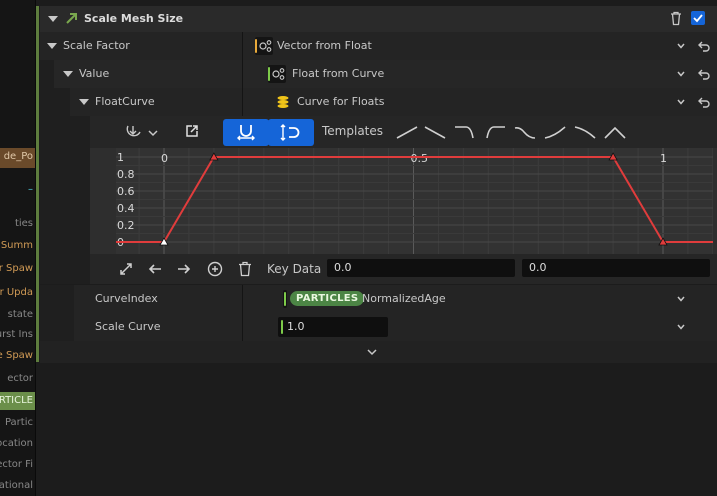 This screenshot has width=717, height=496. I want to click on left-panel-item: urst Ins, so click(17, 335).